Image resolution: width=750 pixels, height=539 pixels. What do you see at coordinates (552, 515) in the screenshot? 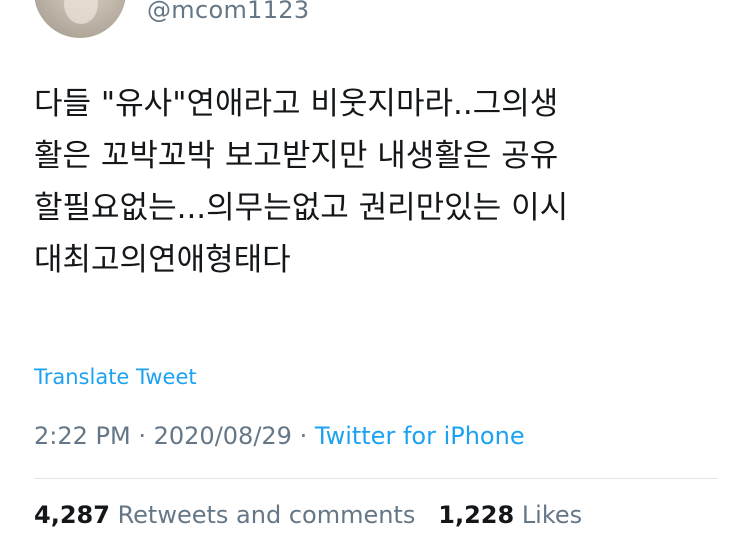
I see `likes-label: Likes` at bounding box center [552, 515].